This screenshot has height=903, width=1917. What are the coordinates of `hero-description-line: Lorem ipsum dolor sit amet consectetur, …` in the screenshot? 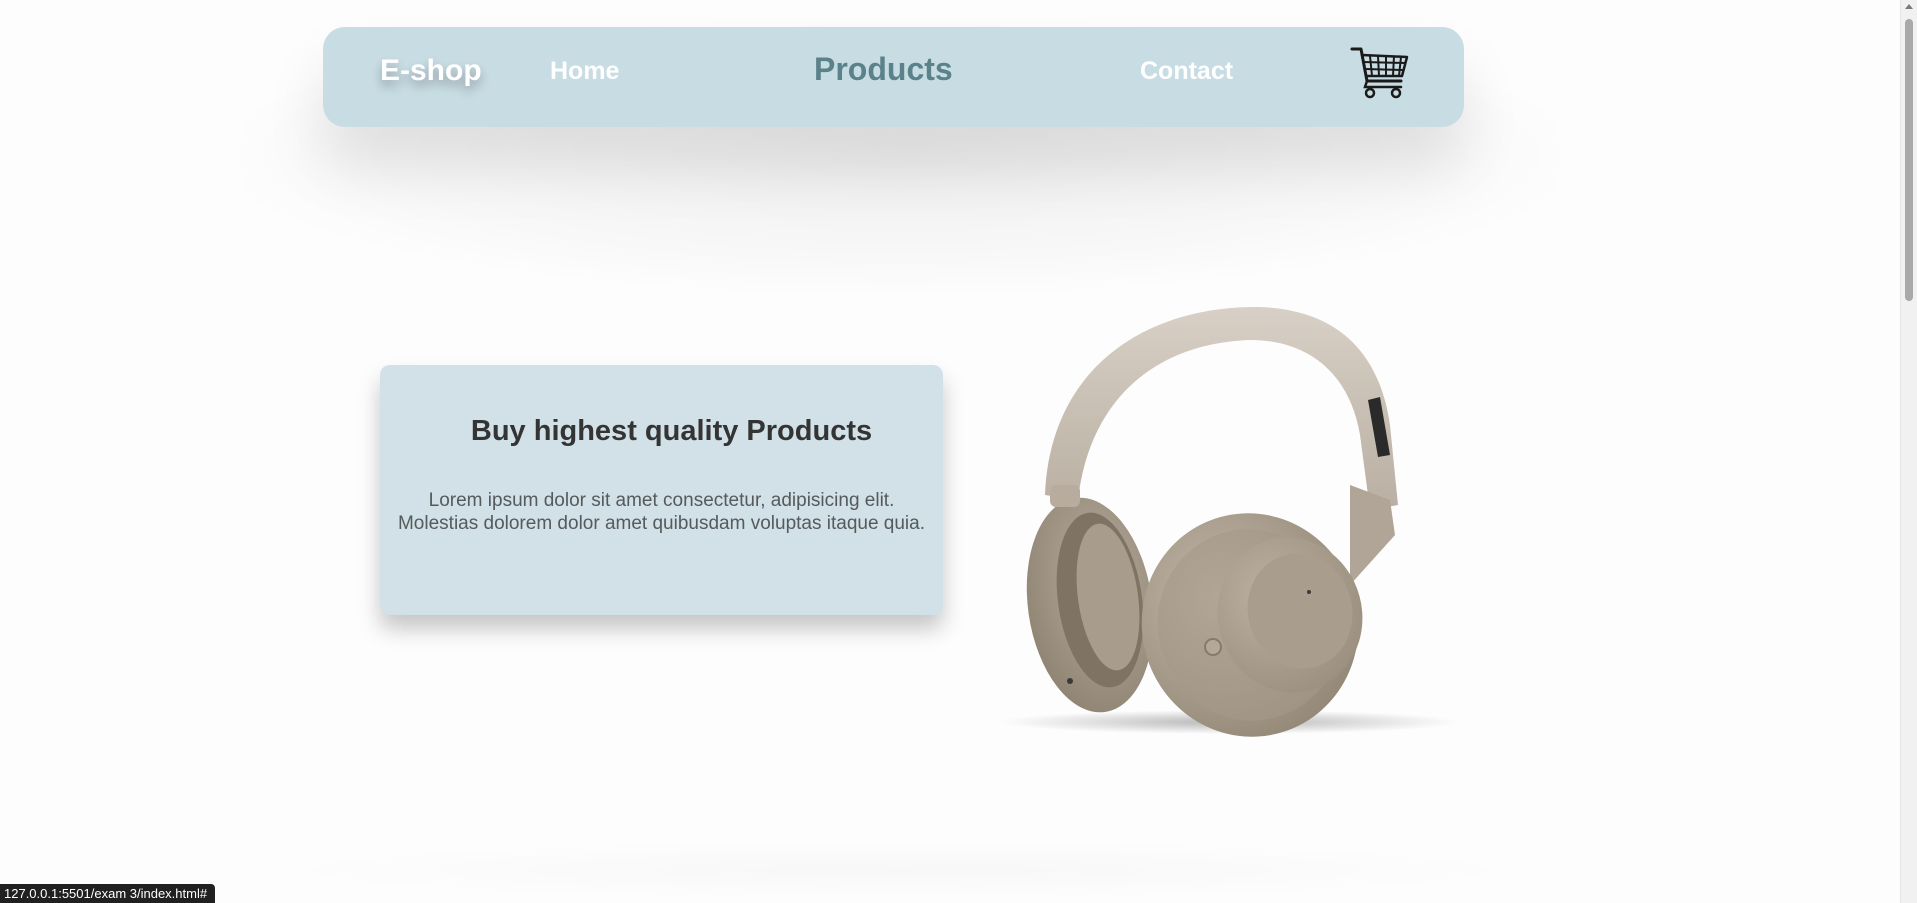 It's located at (661, 500).